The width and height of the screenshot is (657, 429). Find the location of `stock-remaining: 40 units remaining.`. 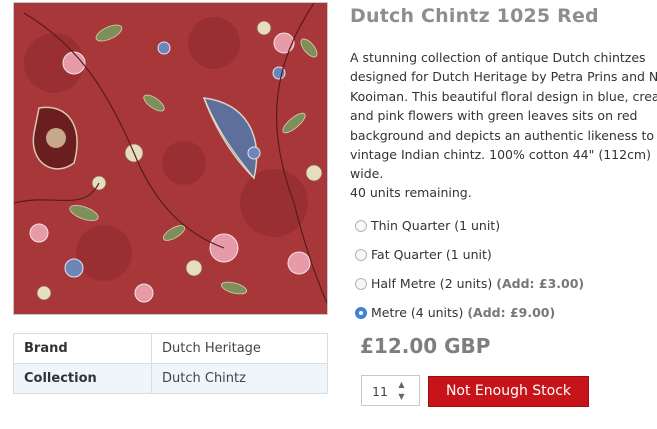

stock-remaining: 40 units remaining. is located at coordinates (411, 192).